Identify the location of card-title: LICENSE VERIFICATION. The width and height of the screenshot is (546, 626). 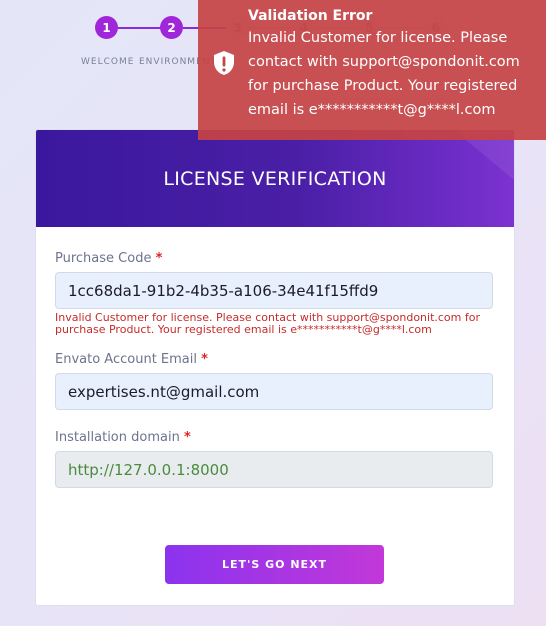
(275, 178).